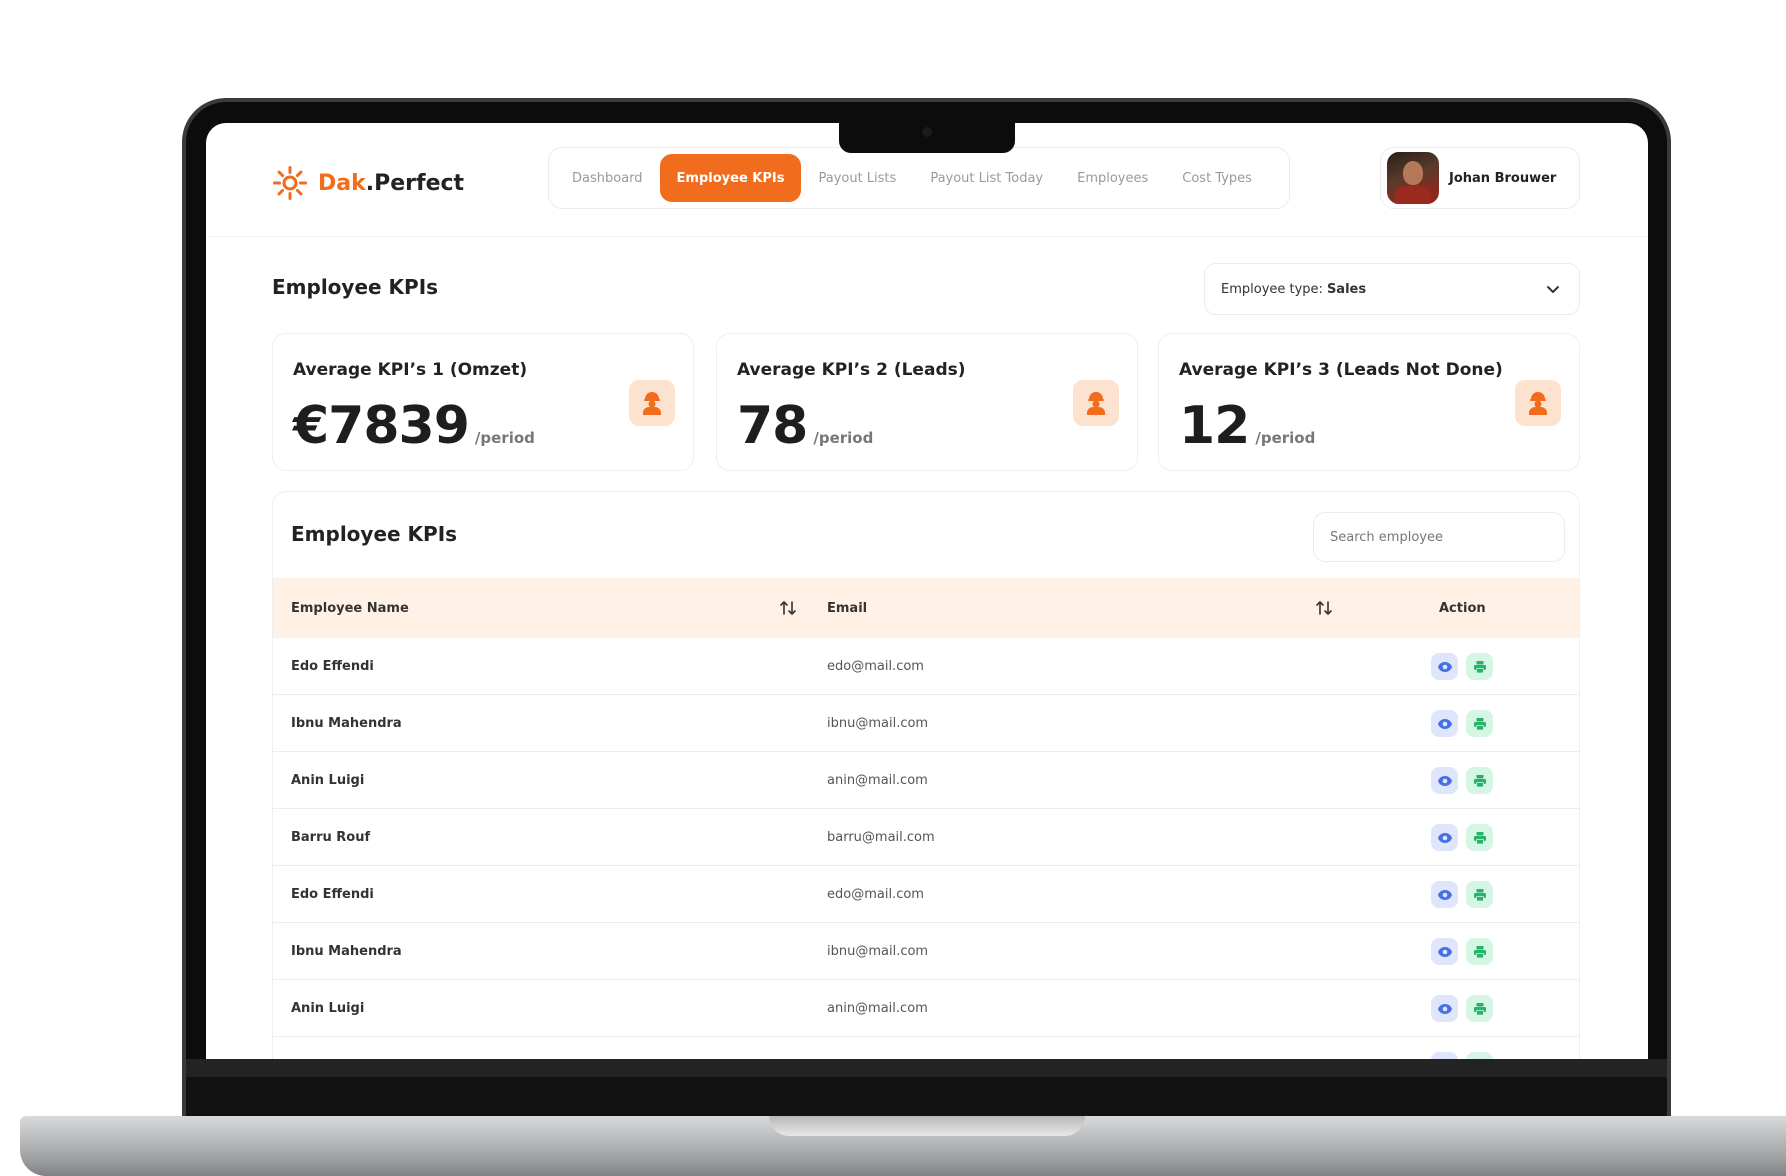 Image resolution: width=1786 pixels, height=1176 pixels. What do you see at coordinates (415, 183) in the screenshot?
I see `brand-name-rest: .Perfect` at bounding box center [415, 183].